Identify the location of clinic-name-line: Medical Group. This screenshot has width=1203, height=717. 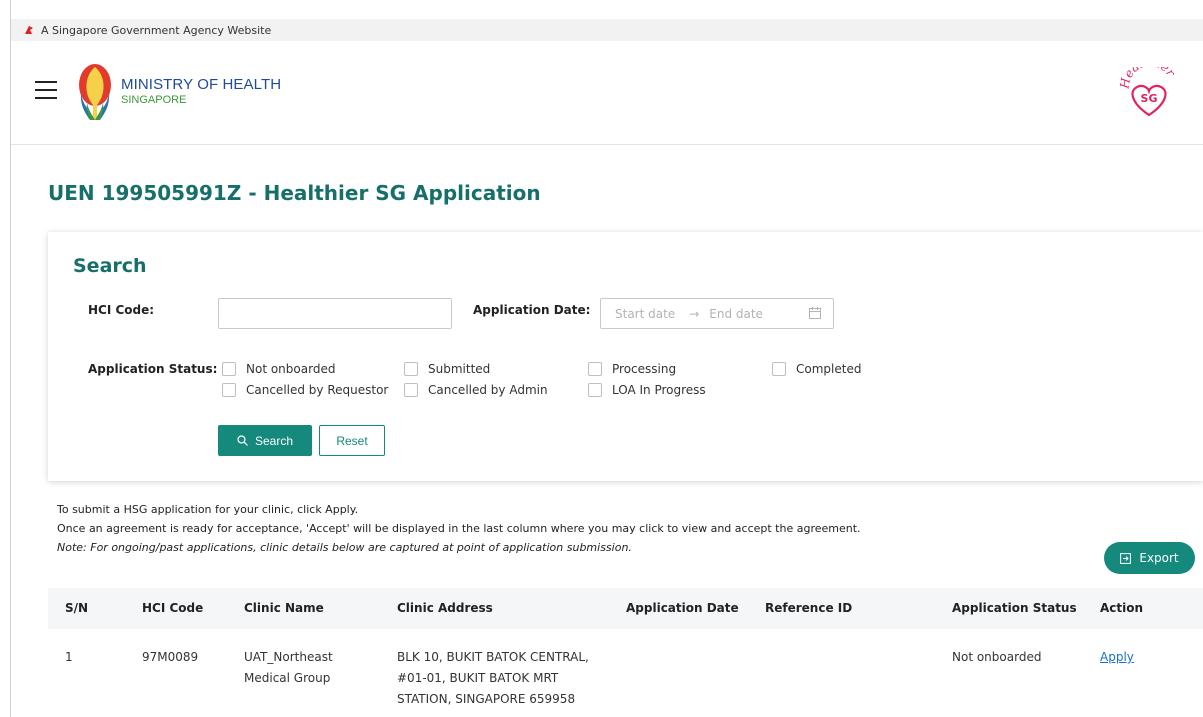
(287, 678).